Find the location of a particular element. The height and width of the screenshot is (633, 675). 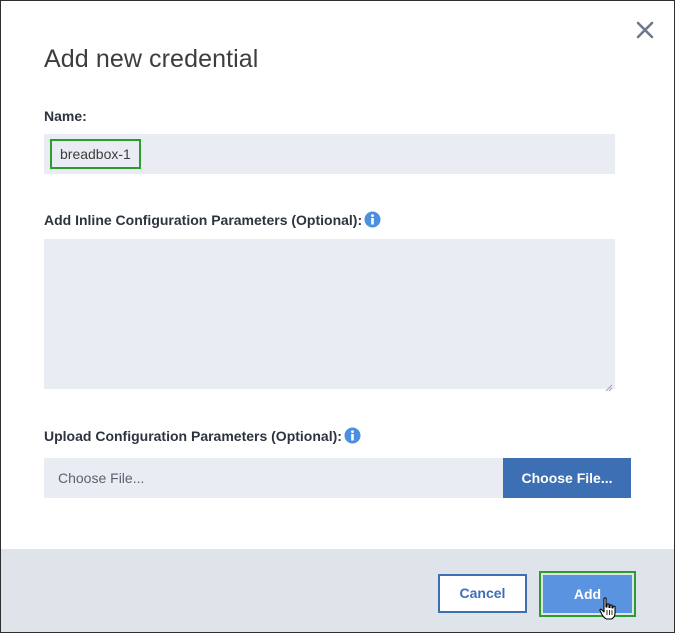

cancel-button: Cancel is located at coordinates (482, 593).